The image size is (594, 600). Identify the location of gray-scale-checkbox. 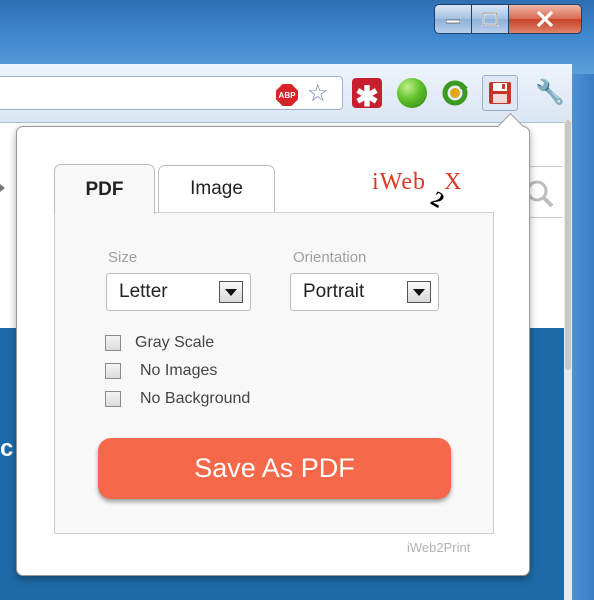
(113, 343).